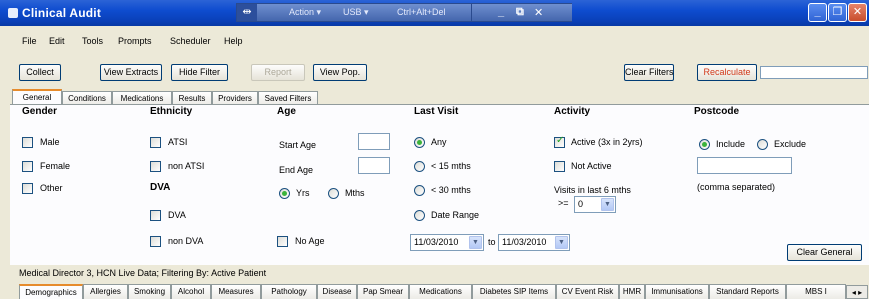  Describe the element at coordinates (199, 72) in the screenshot. I see `hide-filter-button: Hide Filter` at that location.